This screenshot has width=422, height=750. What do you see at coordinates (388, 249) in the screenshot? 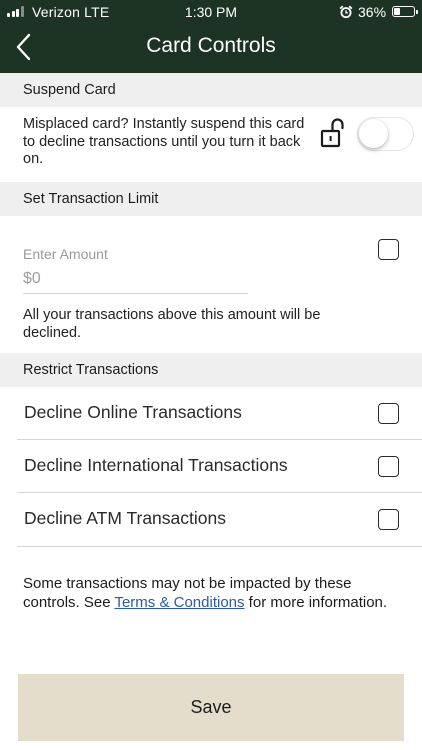
I see `limit-checkbox` at bounding box center [388, 249].